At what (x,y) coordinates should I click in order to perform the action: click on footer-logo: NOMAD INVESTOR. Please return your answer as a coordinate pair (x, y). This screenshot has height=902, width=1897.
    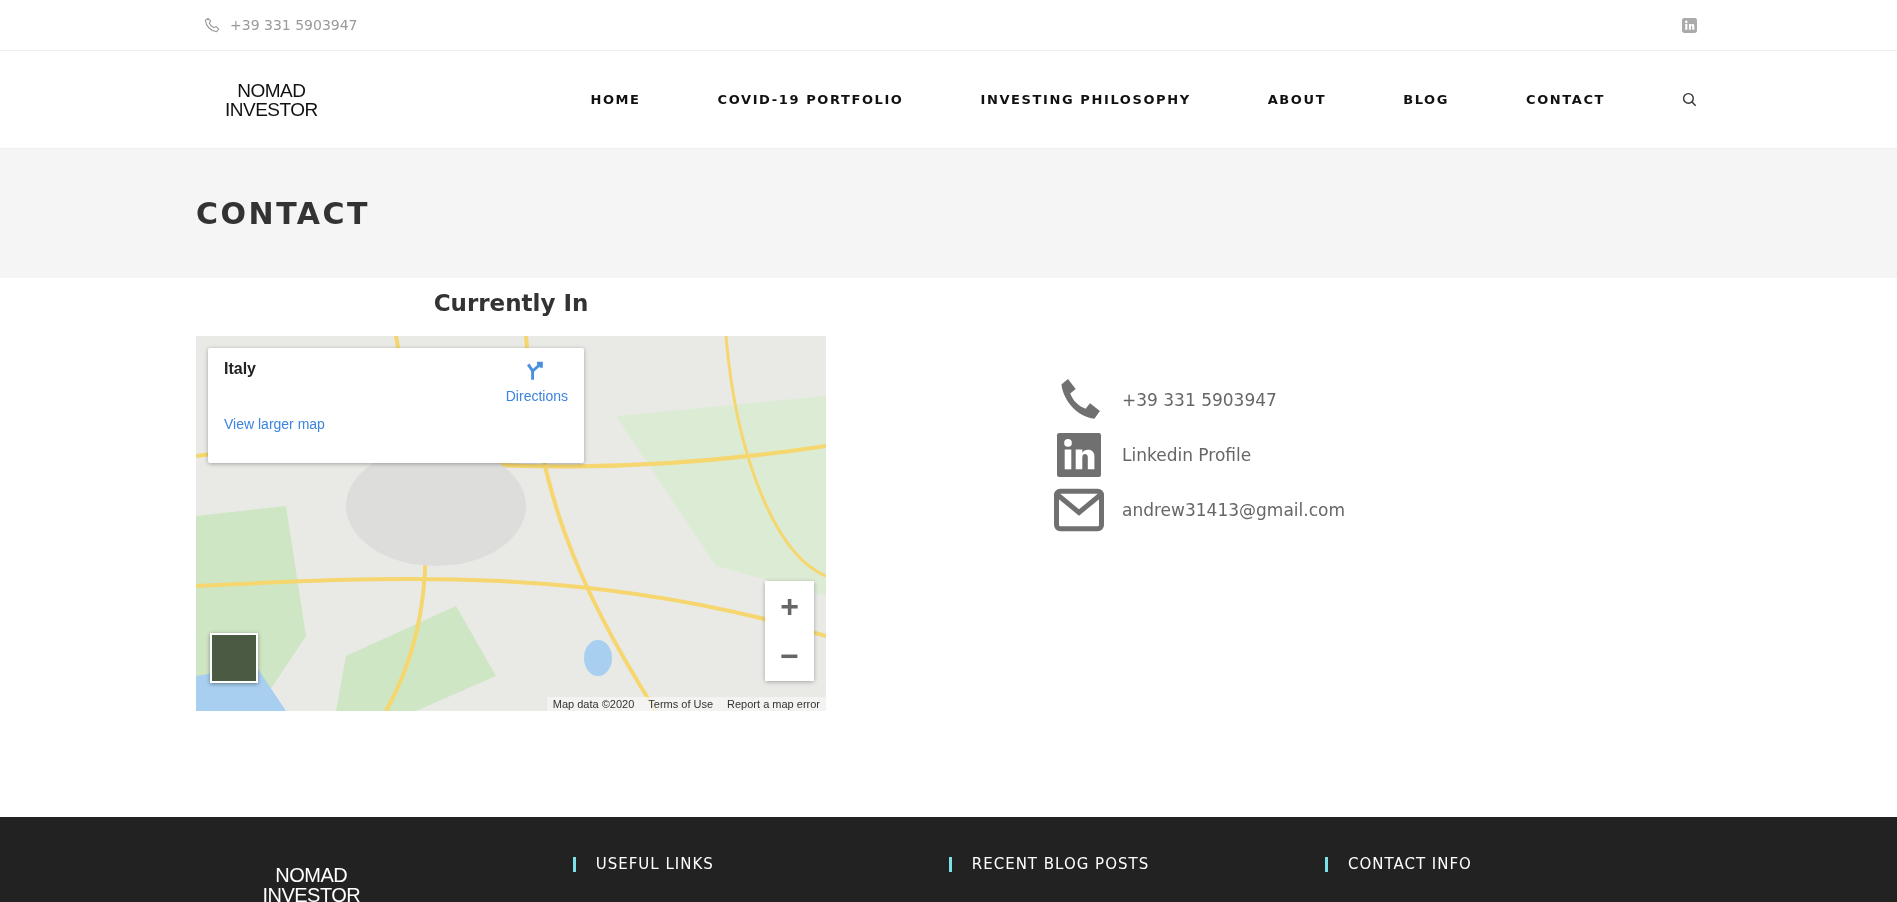
    Looking at the image, I should click on (311, 883).